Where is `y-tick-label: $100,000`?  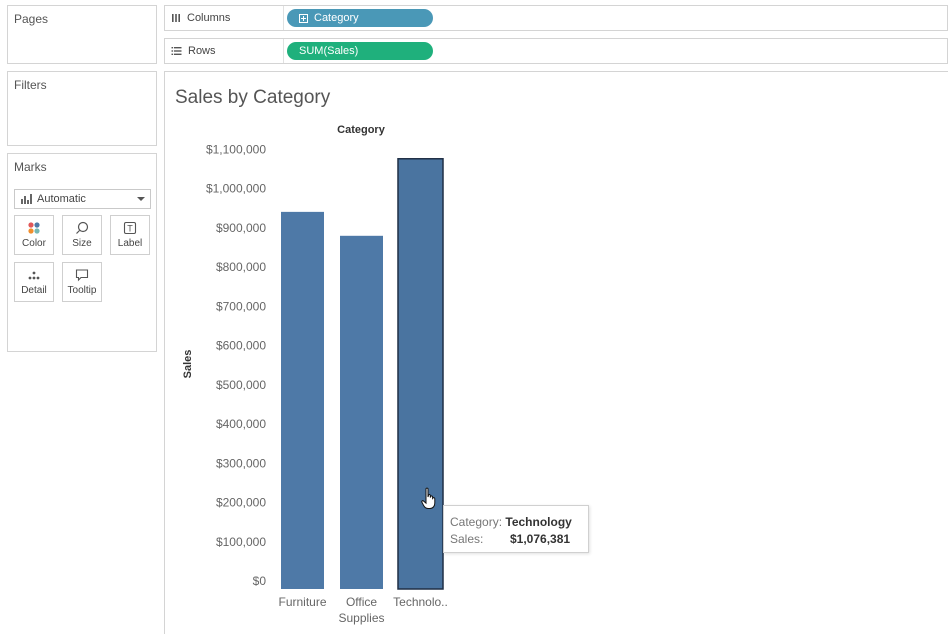
y-tick-label: $100,000 is located at coordinates (241, 542).